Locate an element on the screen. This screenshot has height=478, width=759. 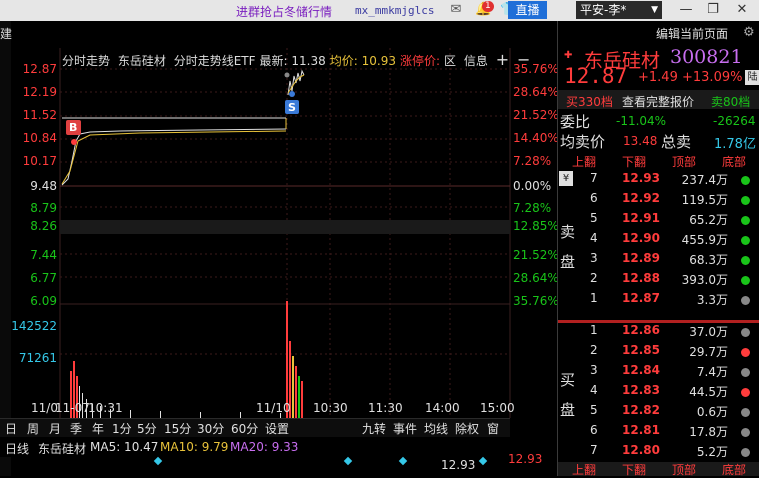
bottom-button: 底部 is located at coordinates (734, 161).